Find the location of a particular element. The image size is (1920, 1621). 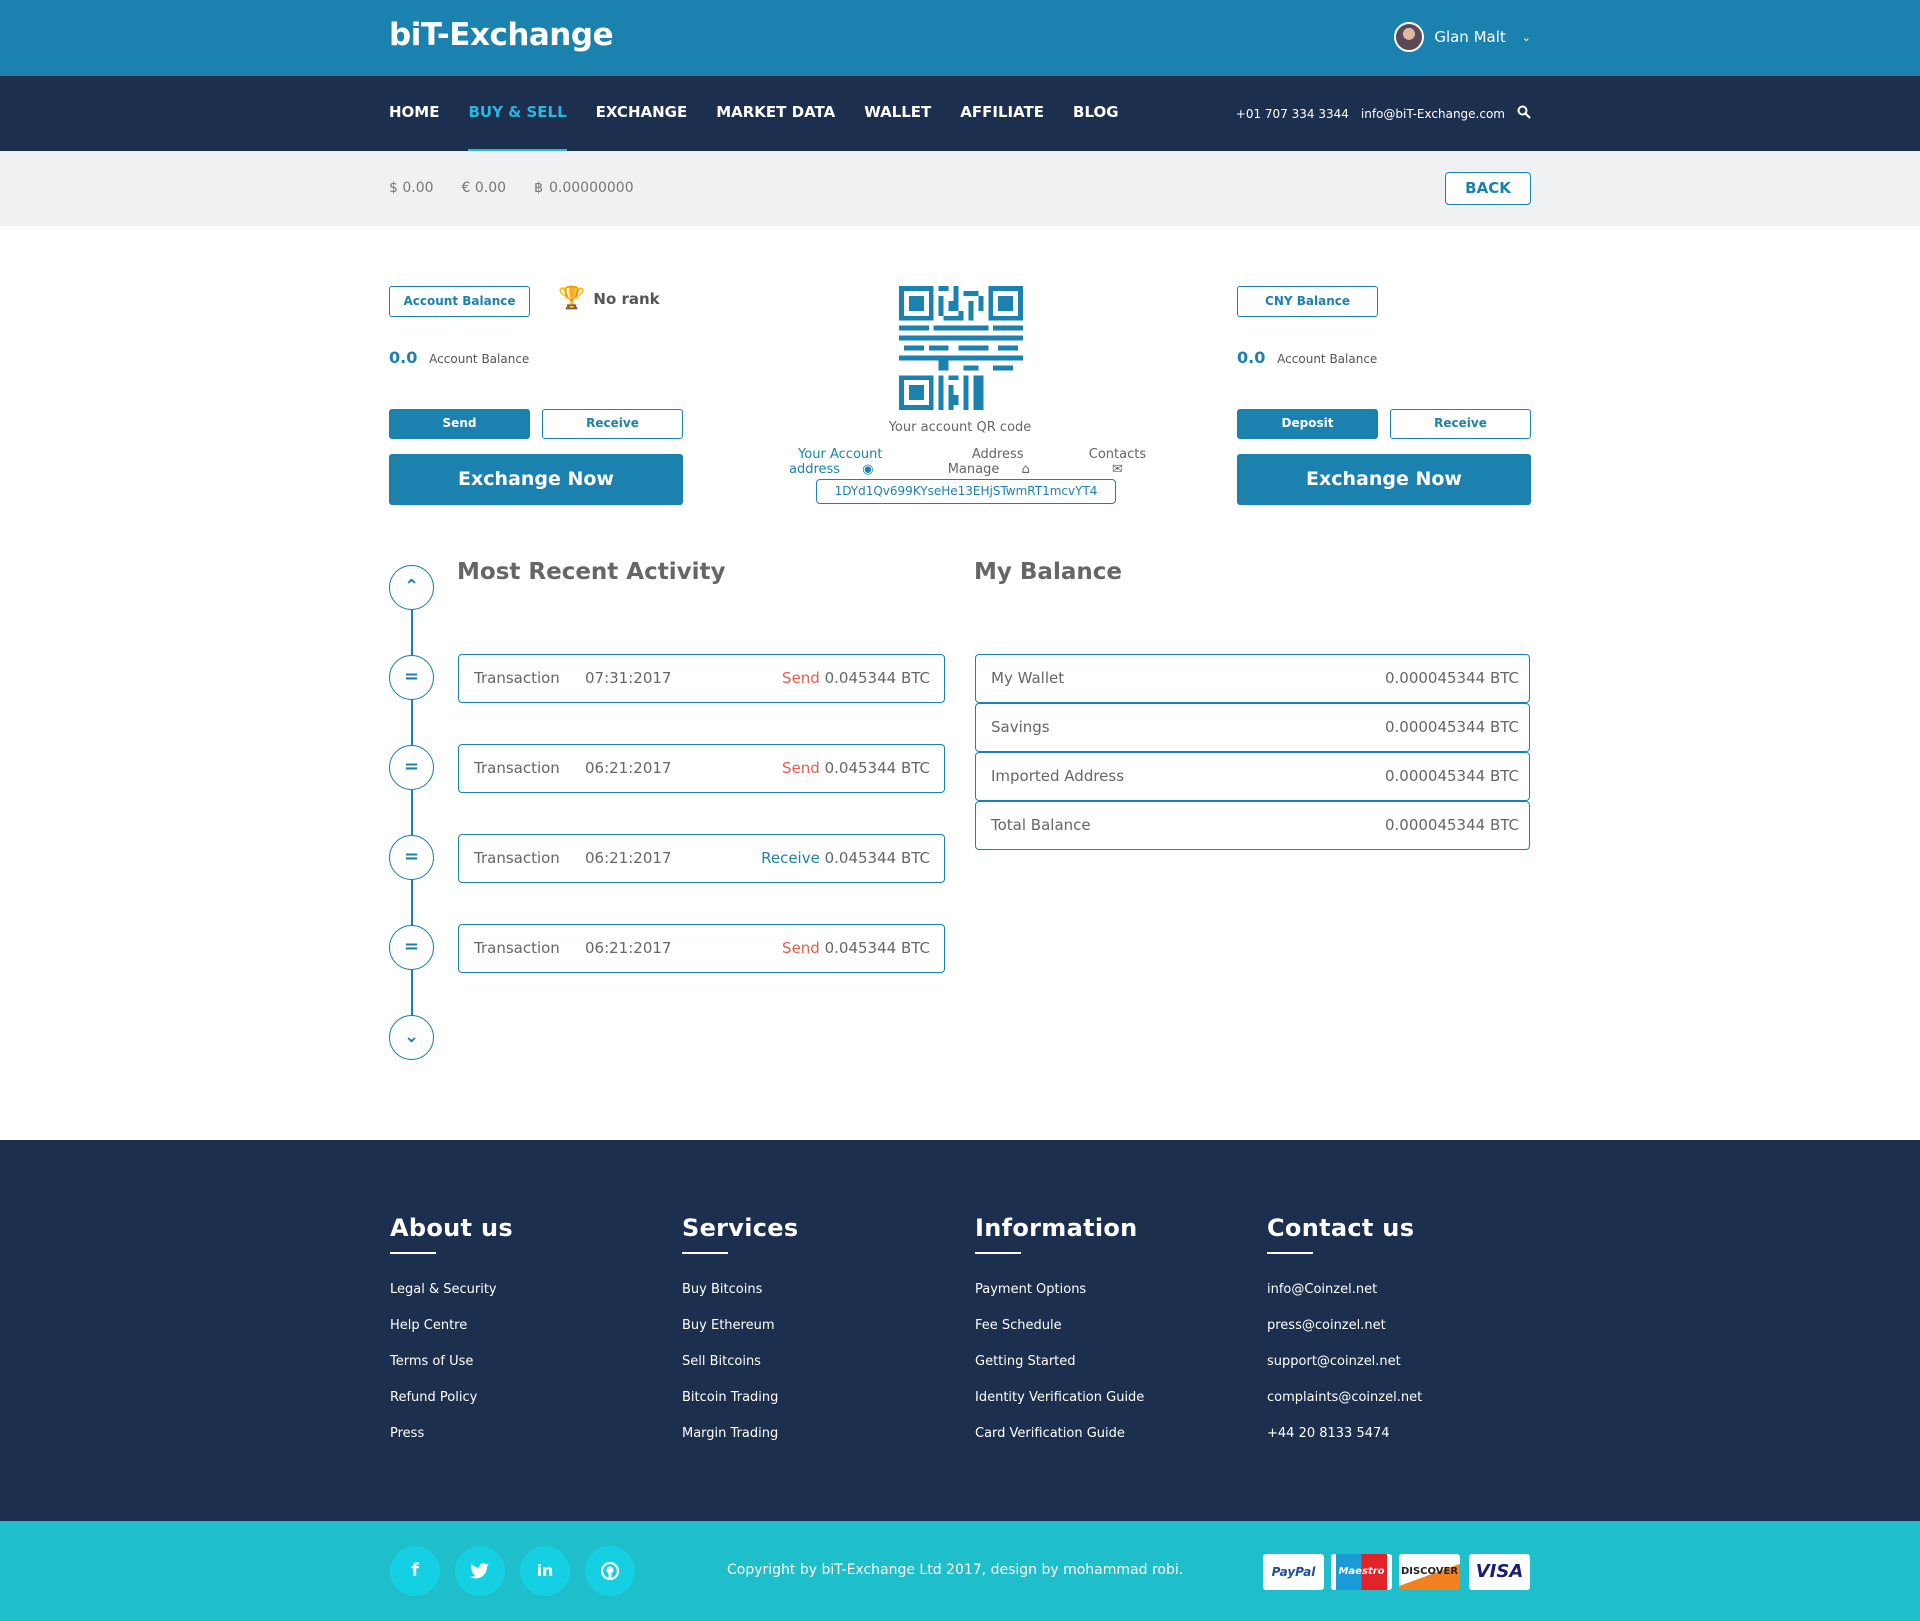

nav-item-affiliate: AFFILIATE is located at coordinates (1002, 113).